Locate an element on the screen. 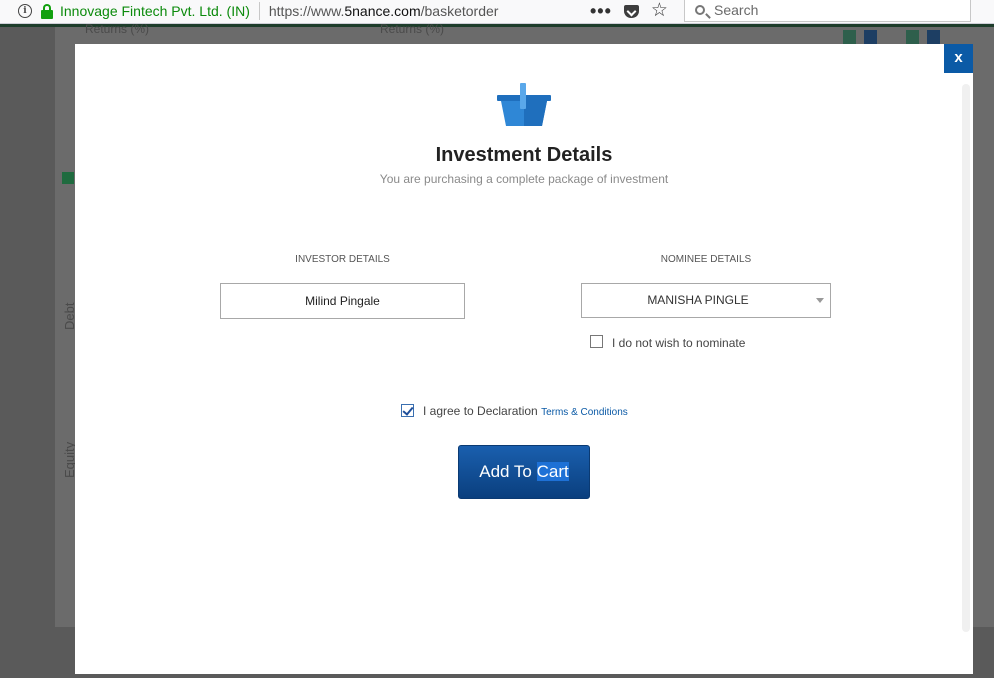  page-actions: ••• ☆ is located at coordinates (629, 11).